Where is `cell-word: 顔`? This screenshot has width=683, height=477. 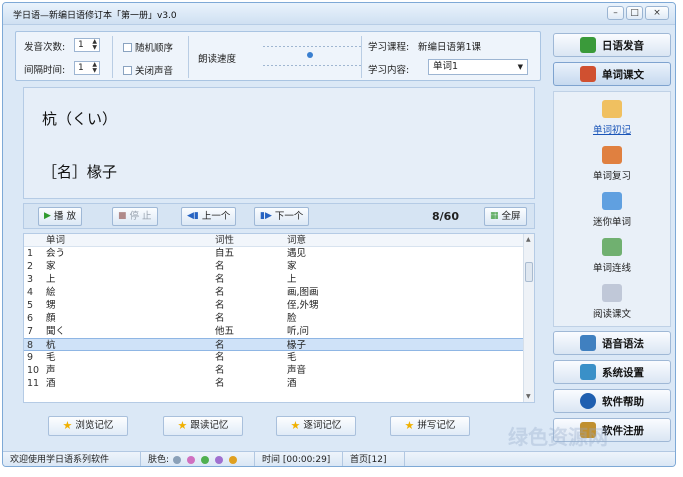
cell-word: 顔 is located at coordinates (51, 318).